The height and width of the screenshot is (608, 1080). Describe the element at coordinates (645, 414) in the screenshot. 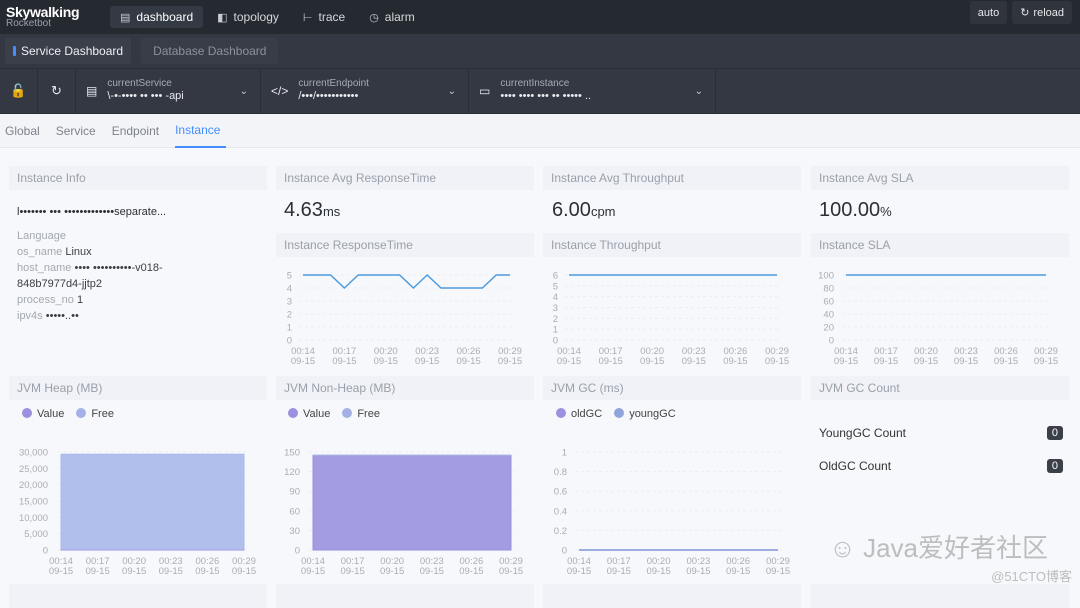

I see `legend-item-younggc: youngGC` at that location.